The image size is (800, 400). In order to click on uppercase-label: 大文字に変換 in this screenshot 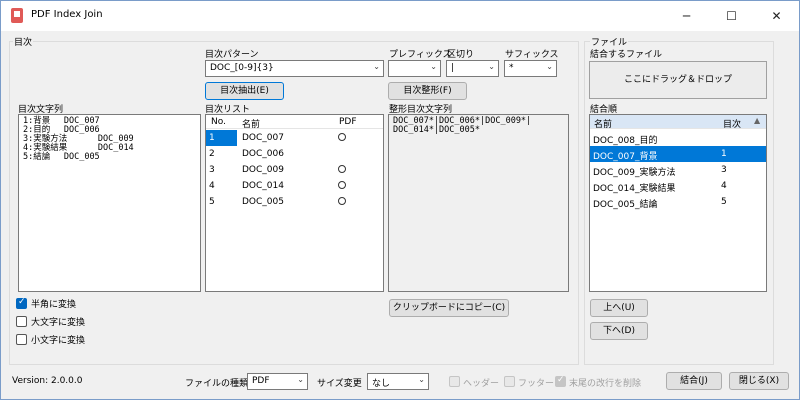, I will do `click(58, 323)`.